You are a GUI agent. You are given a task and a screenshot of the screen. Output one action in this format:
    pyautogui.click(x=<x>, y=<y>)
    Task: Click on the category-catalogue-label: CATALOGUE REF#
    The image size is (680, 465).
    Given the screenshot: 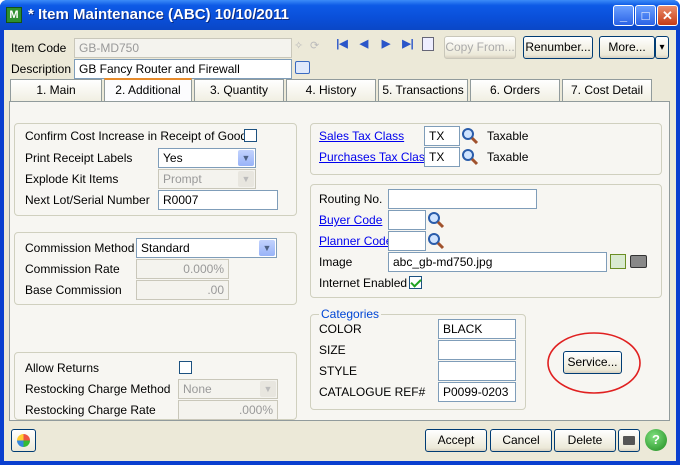 What is the action you would take?
    pyautogui.click(x=372, y=392)
    